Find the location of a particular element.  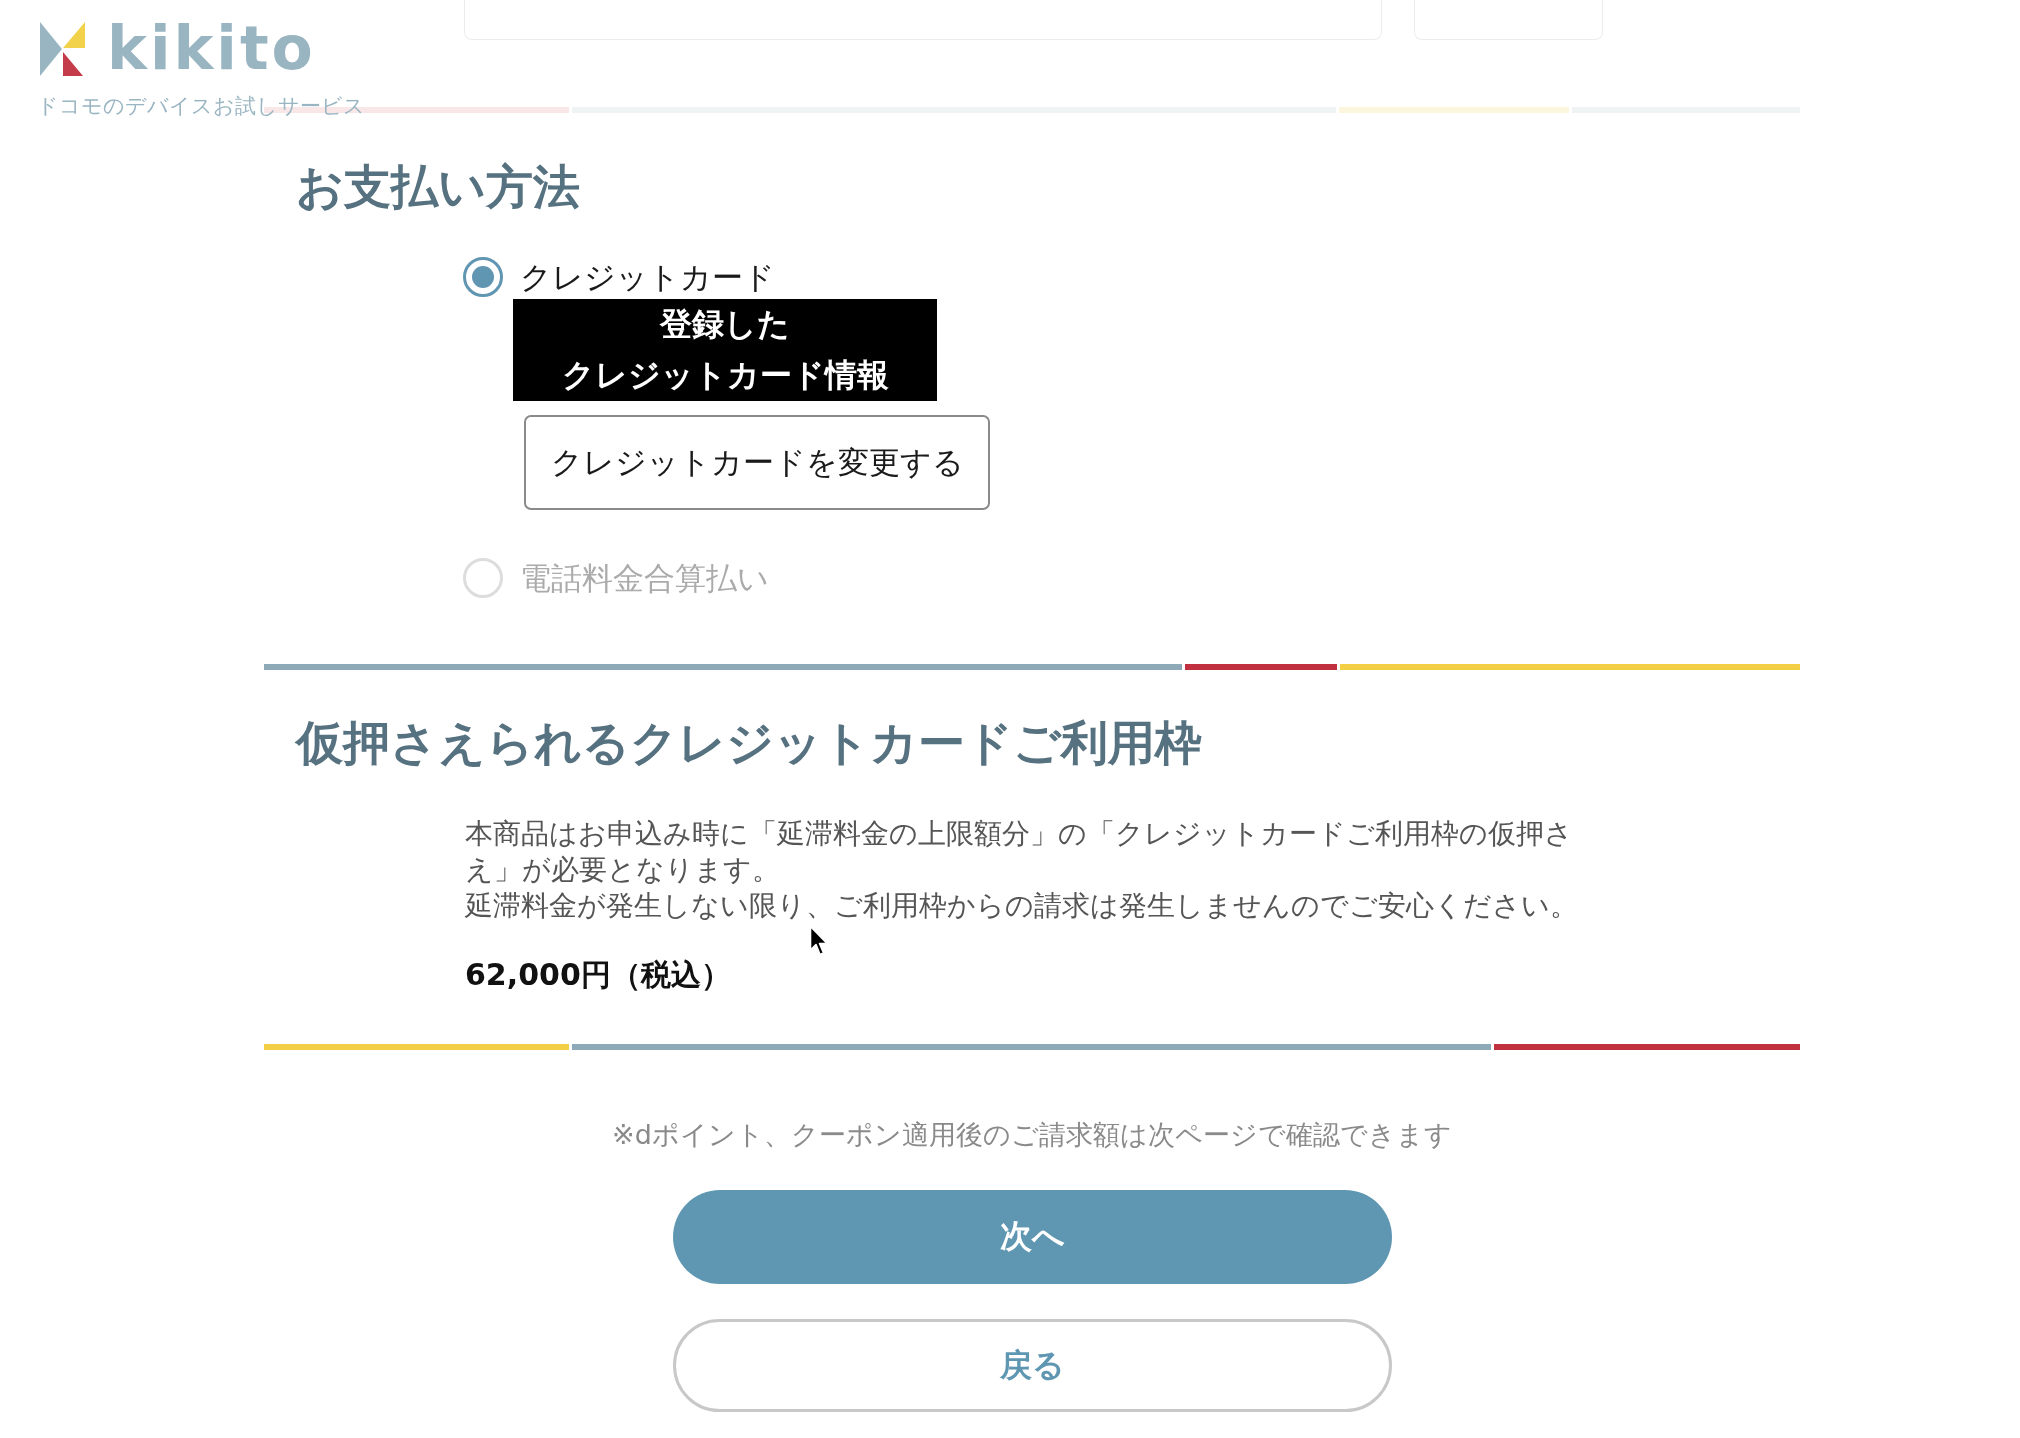

amount-text: 62,000円（税込） is located at coordinates (598, 975).